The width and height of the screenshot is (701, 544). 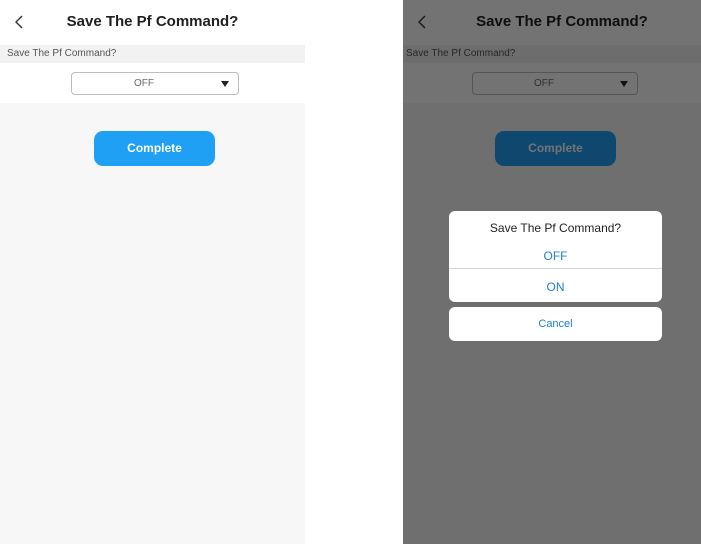 What do you see at coordinates (154, 148) in the screenshot?
I see `complete-button: Complete` at bounding box center [154, 148].